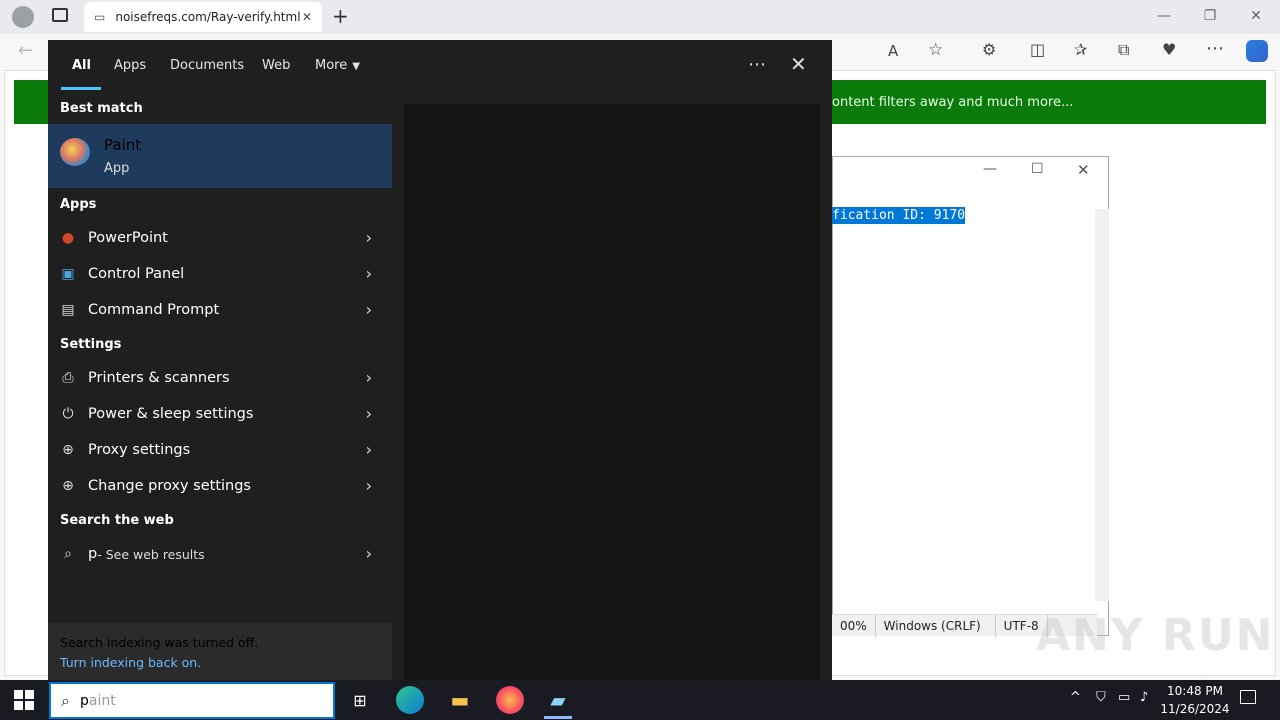 The height and width of the screenshot is (720, 1280). What do you see at coordinates (1195, 700) in the screenshot?
I see `clock: 10:48 PM 11/26/2024` at bounding box center [1195, 700].